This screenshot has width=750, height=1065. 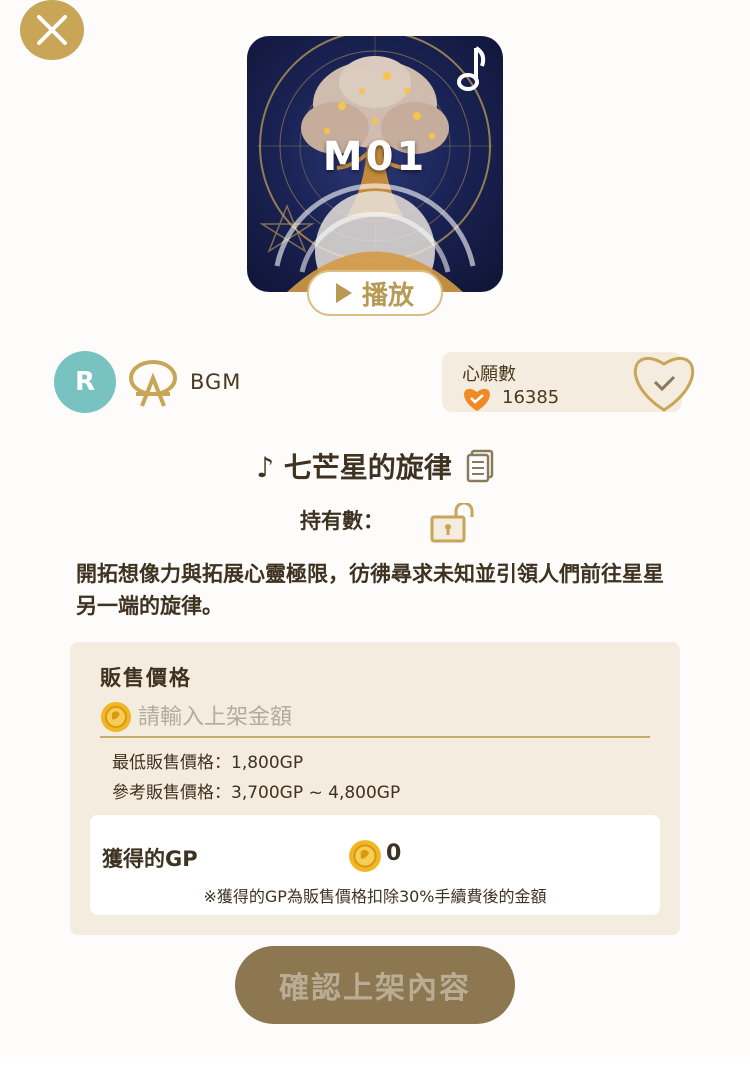 I want to click on price-input-row, so click(x=375, y=718).